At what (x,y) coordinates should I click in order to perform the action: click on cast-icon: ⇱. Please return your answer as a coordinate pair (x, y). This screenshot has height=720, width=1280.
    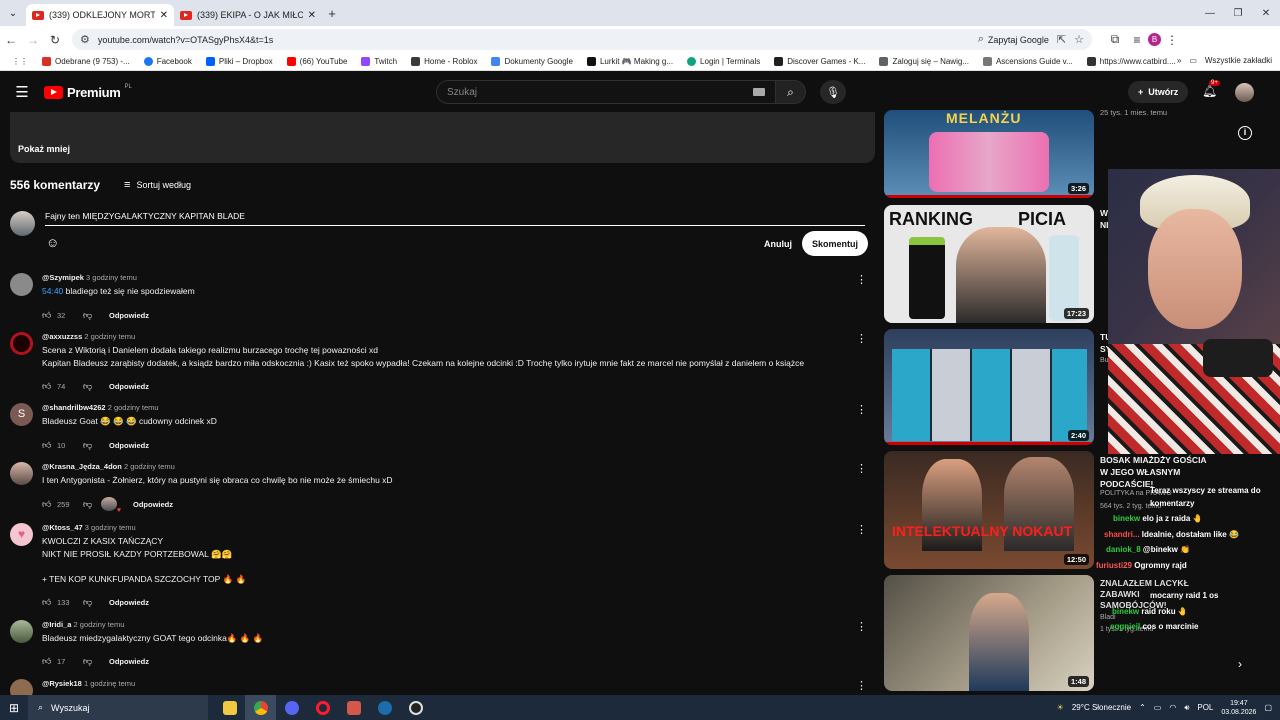
    Looking at the image, I should click on (1061, 39).